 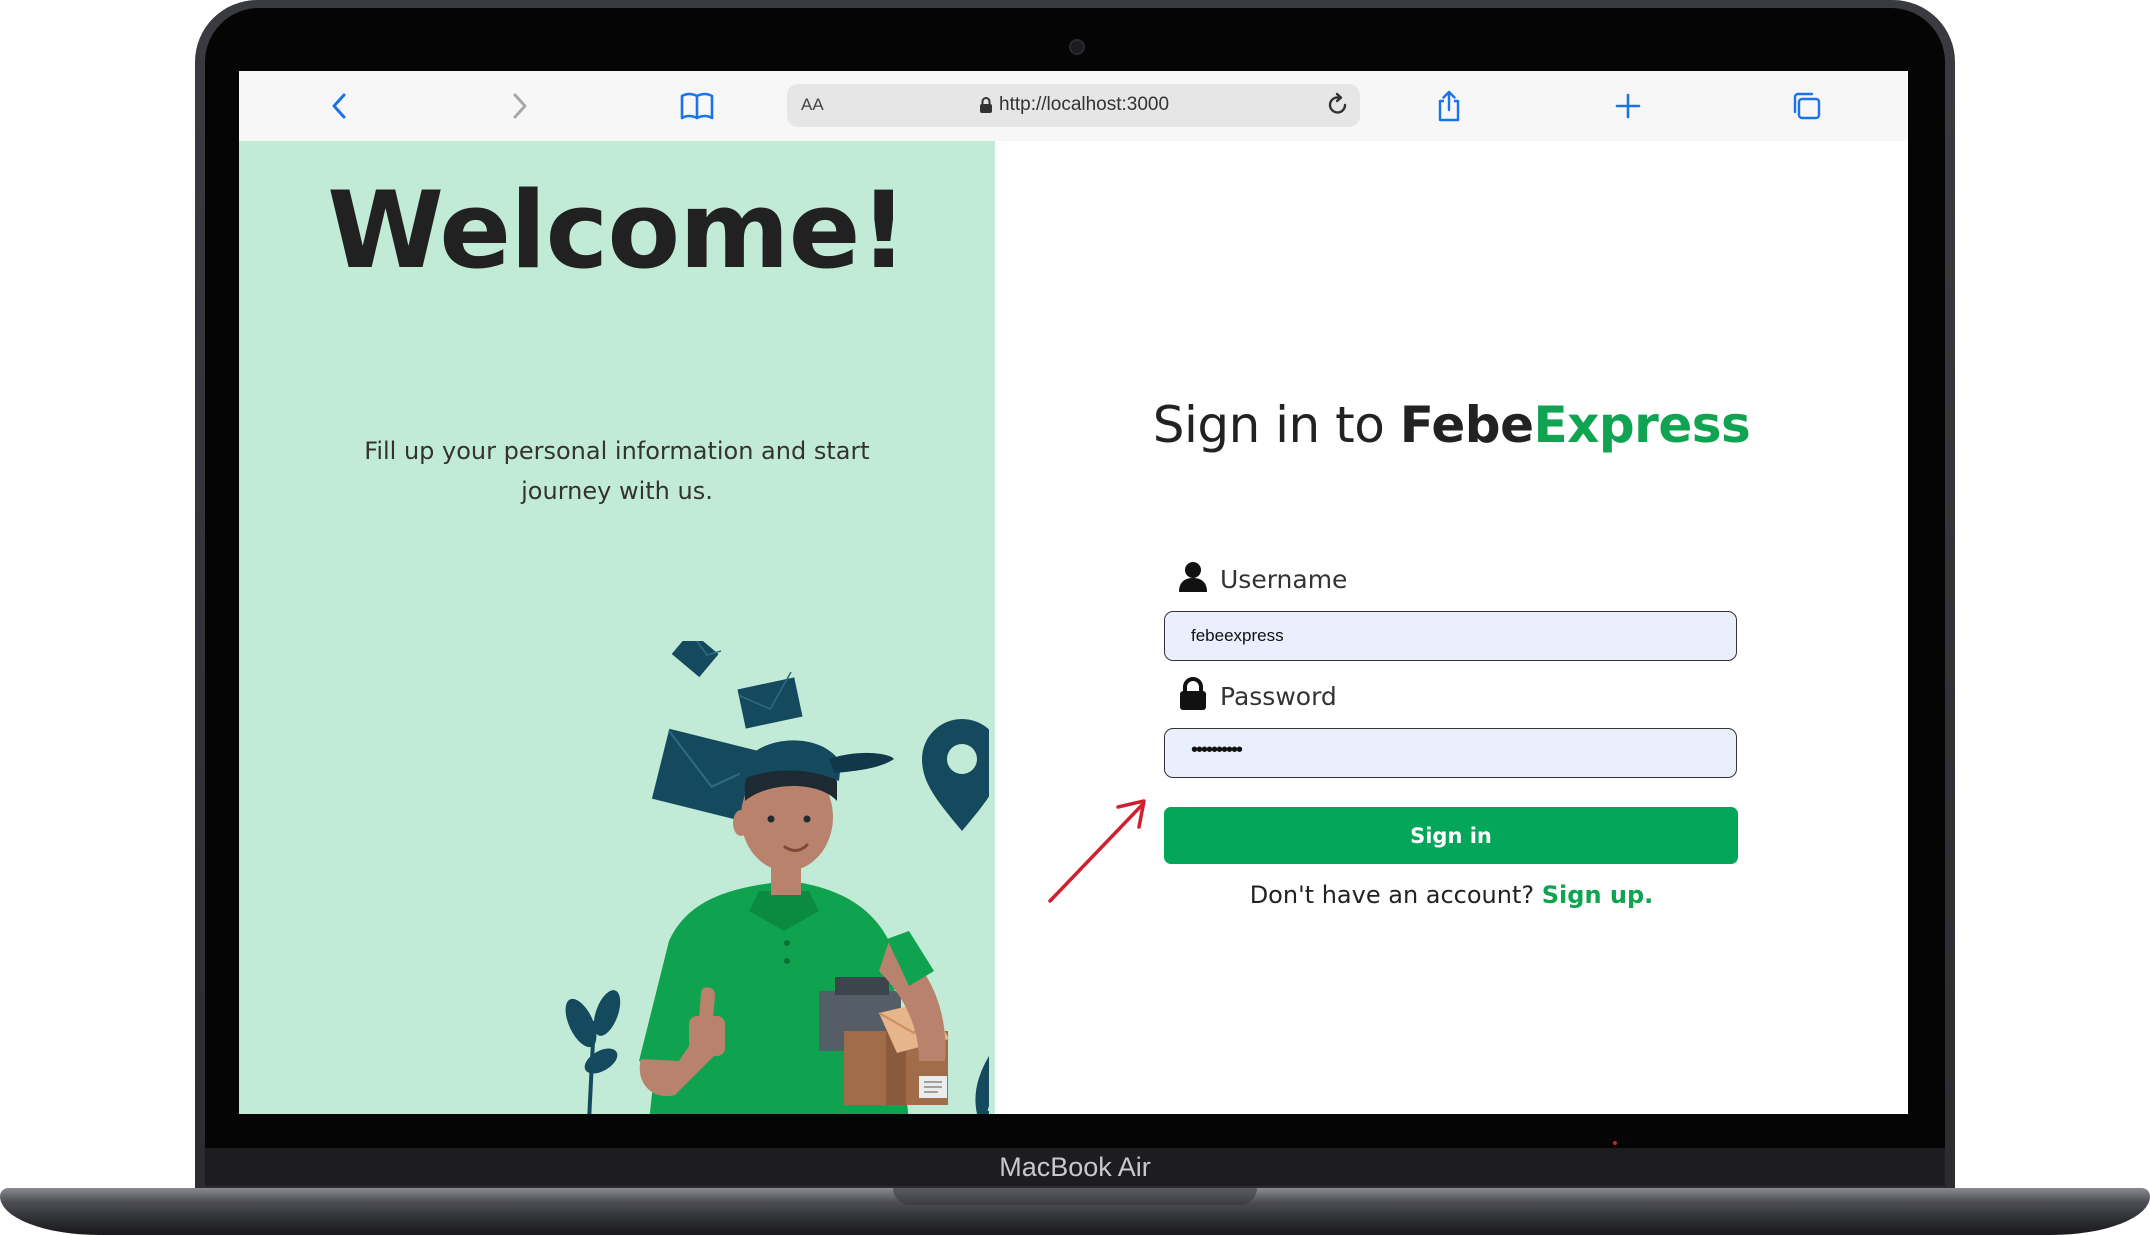 I want to click on camera-icon, so click(x=1077, y=47).